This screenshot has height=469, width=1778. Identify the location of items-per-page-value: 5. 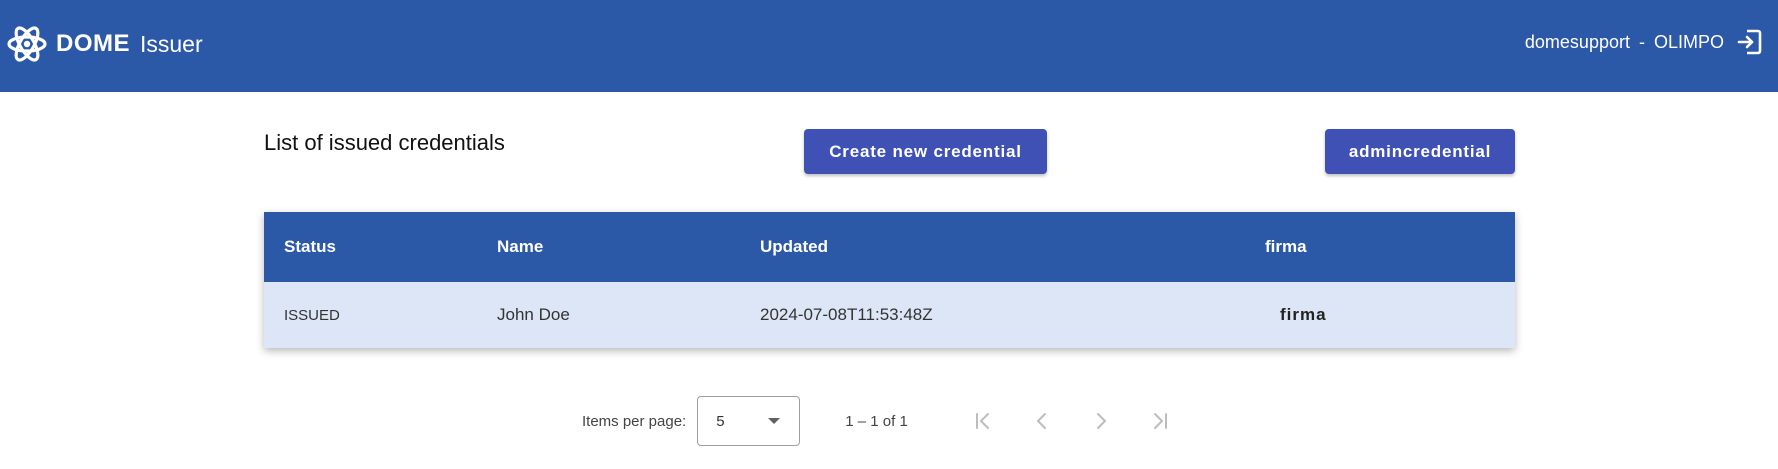
(720, 421).